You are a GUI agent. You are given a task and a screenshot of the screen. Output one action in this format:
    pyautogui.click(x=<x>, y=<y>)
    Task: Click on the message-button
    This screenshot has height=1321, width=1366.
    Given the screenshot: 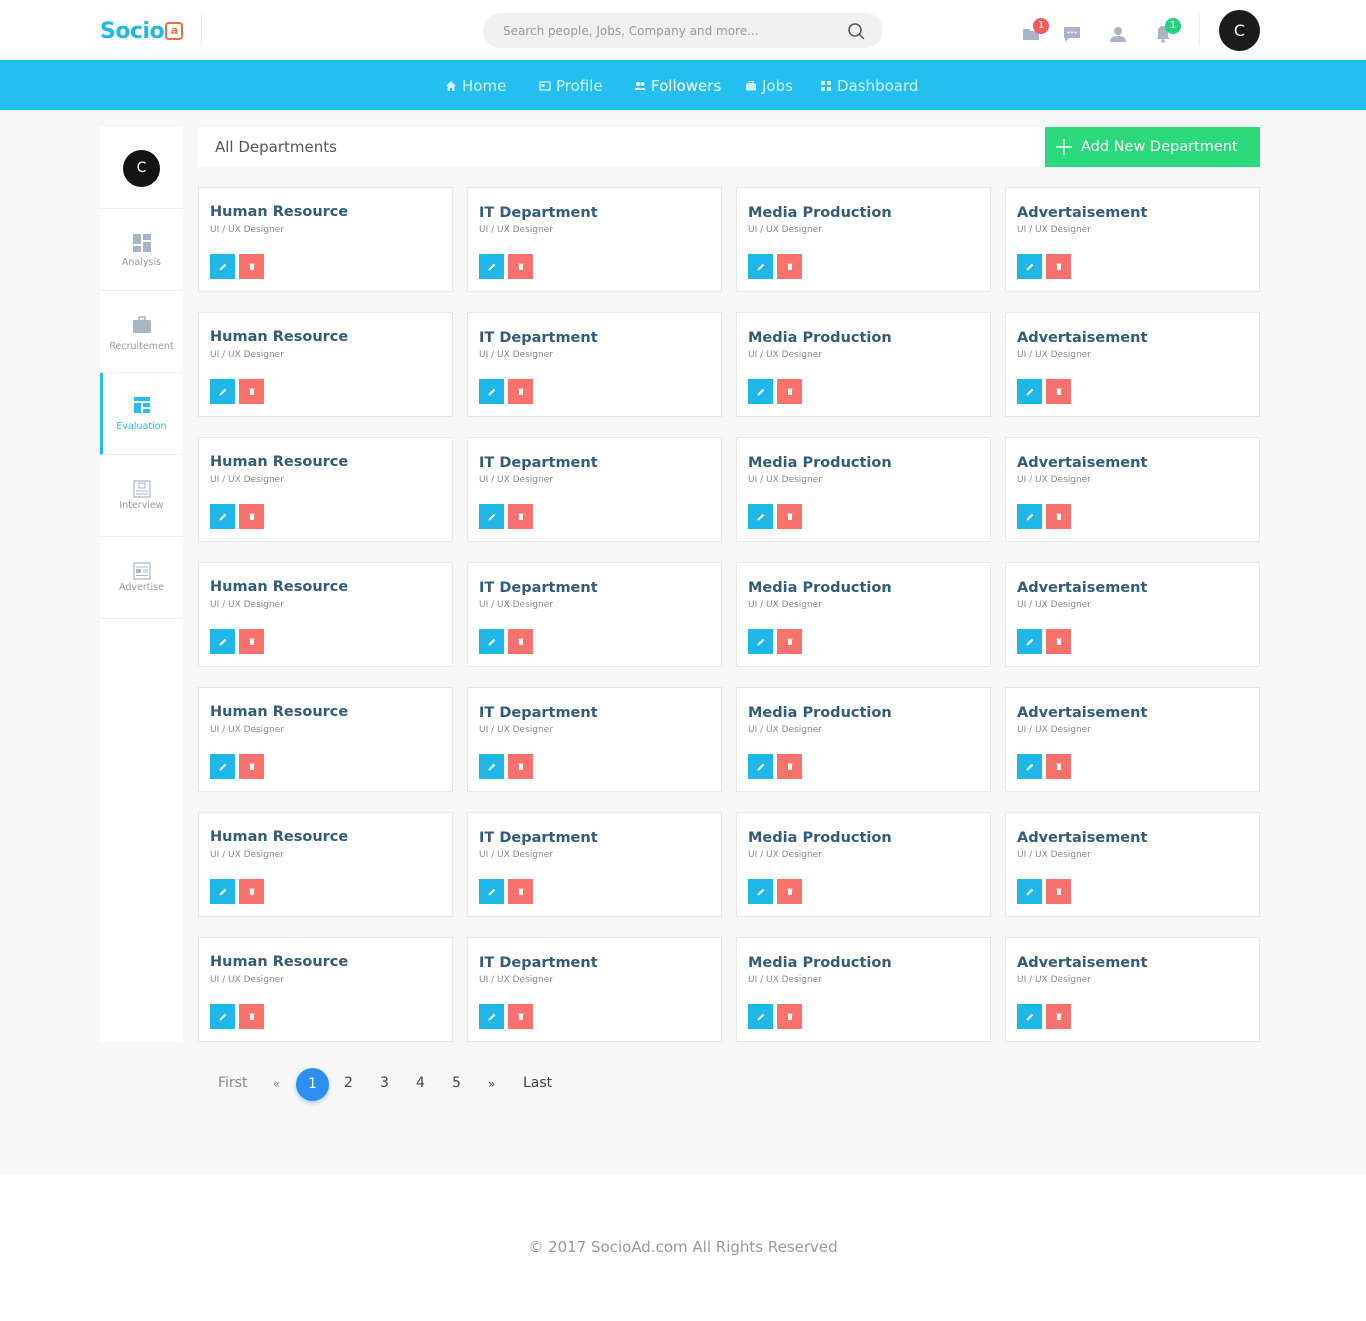 What is the action you would take?
    pyautogui.click(x=1072, y=34)
    